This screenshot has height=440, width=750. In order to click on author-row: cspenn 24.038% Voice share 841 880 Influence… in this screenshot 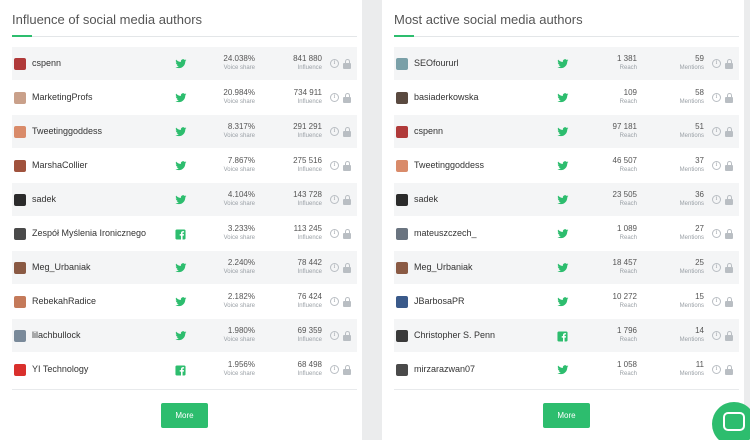, I will do `click(184, 64)`.